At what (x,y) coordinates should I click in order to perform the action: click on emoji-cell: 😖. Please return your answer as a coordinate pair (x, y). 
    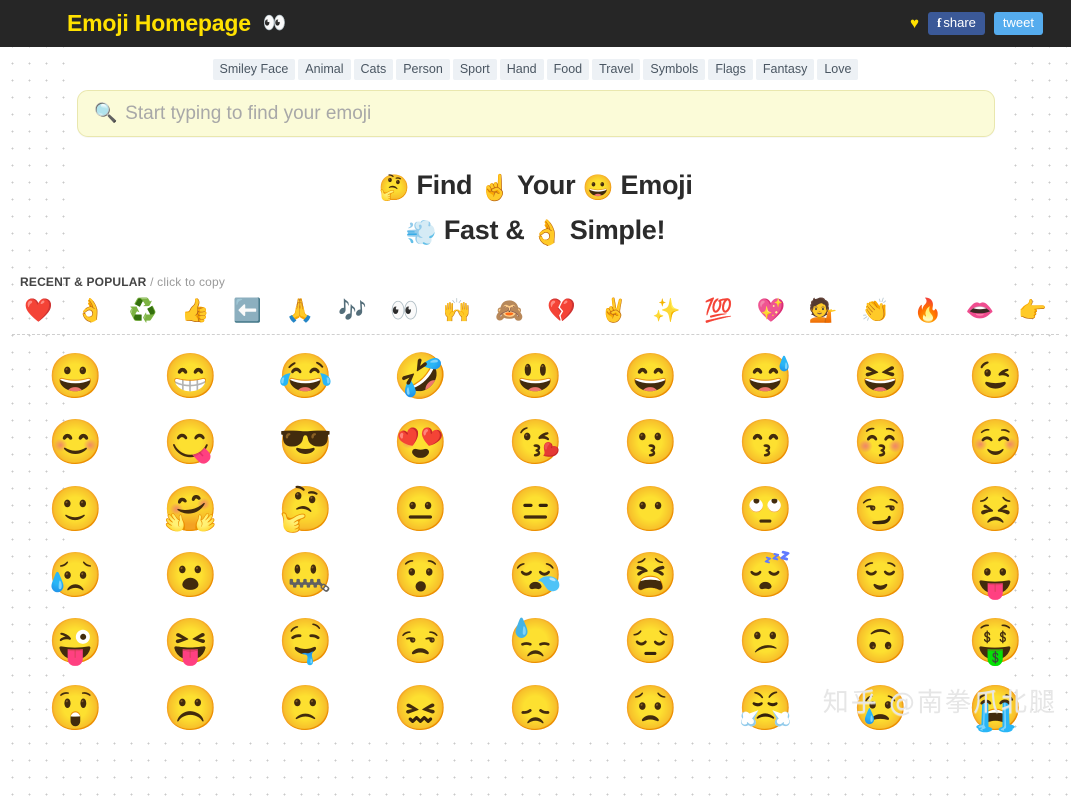
    Looking at the image, I should click on (420, 709).